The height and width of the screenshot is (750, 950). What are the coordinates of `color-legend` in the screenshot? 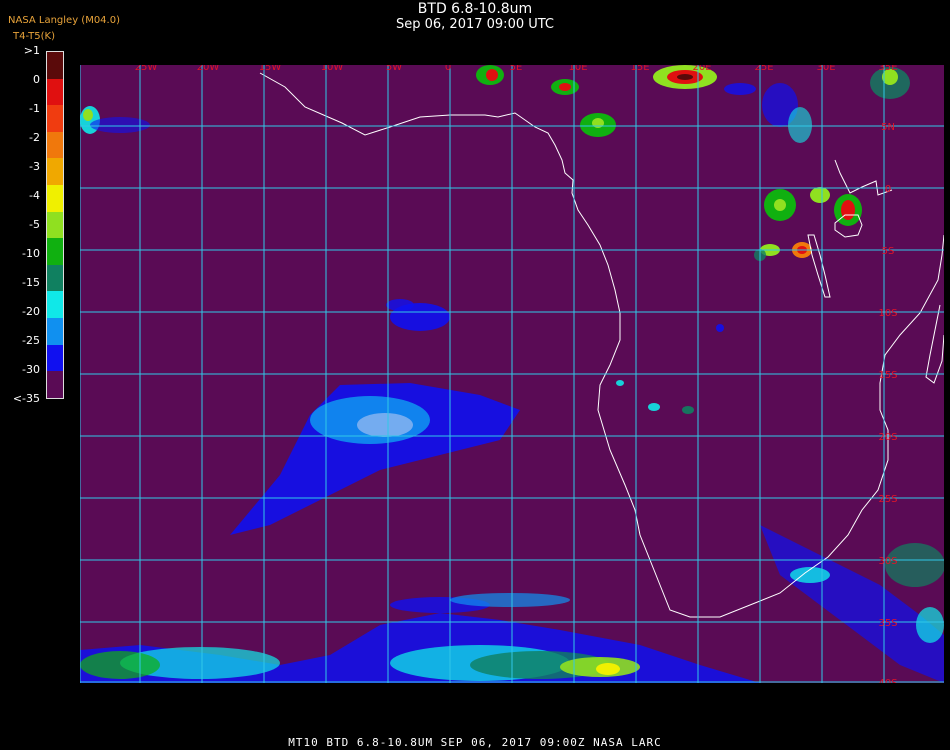 It's located at (55, 225).